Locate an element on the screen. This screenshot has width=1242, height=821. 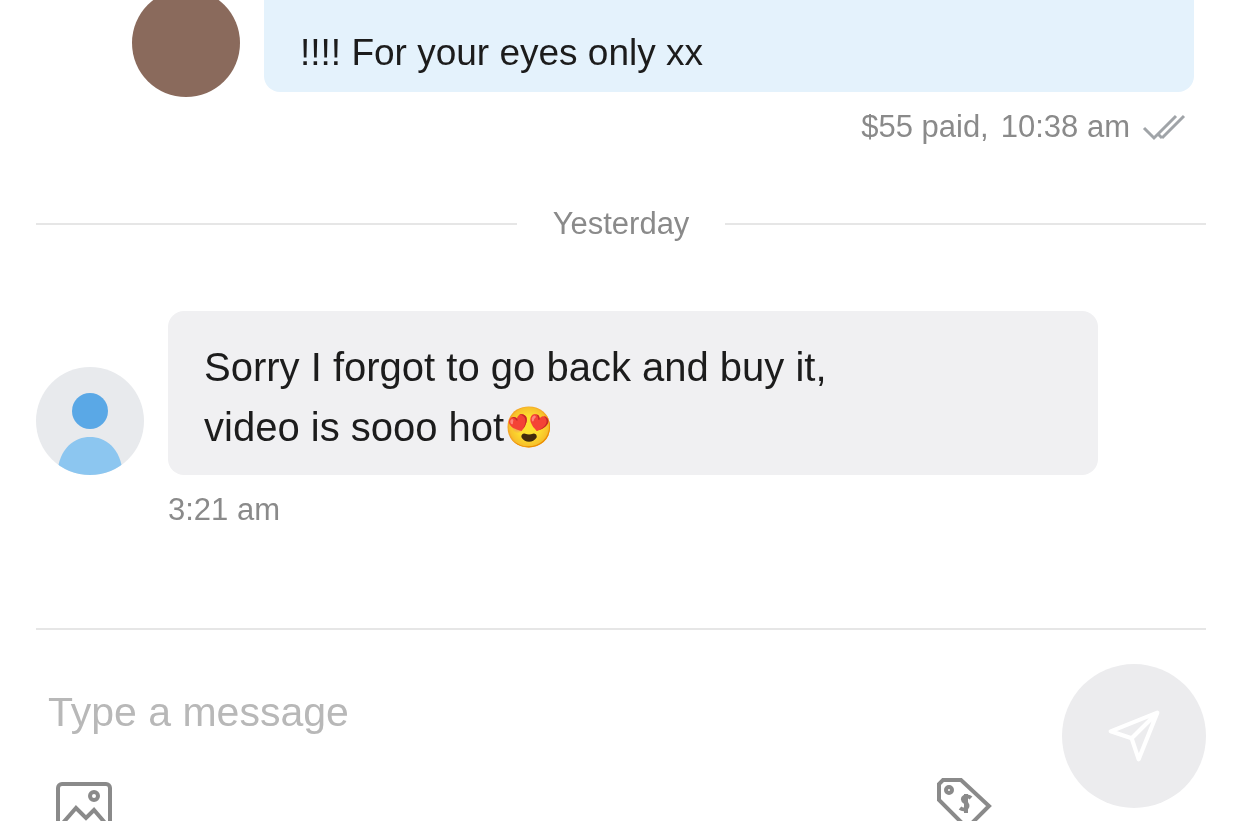
message-time: 10:38 am is located at coordinates (1065, 127).